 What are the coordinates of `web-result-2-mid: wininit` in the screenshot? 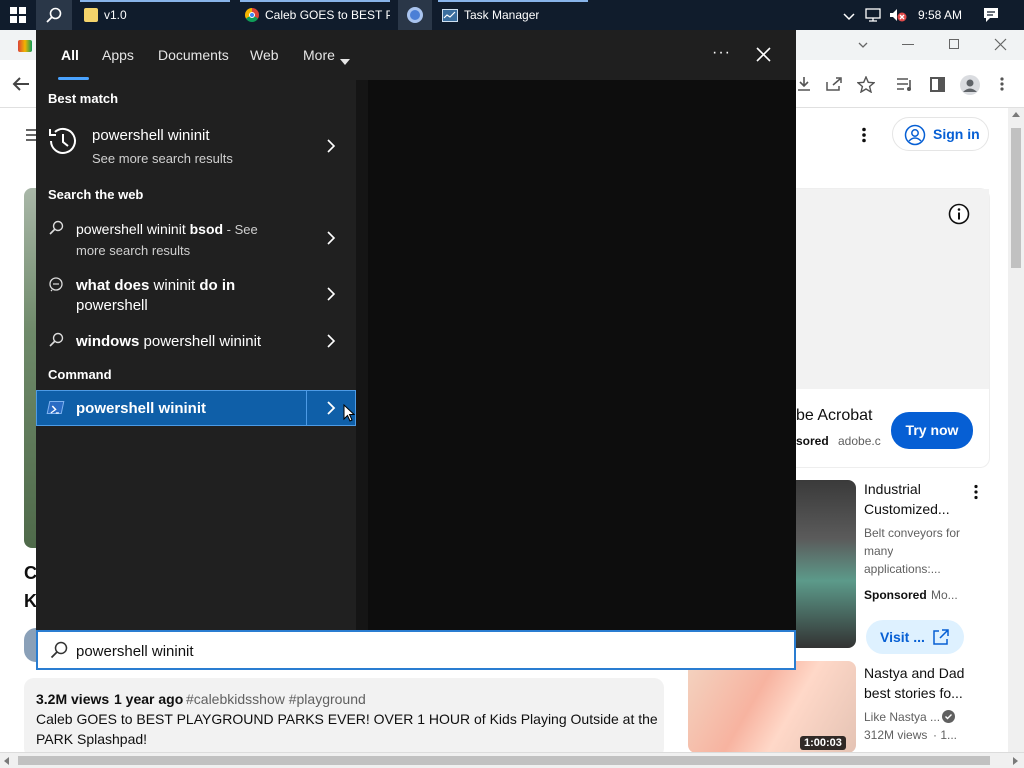 It's located at (174, 285).